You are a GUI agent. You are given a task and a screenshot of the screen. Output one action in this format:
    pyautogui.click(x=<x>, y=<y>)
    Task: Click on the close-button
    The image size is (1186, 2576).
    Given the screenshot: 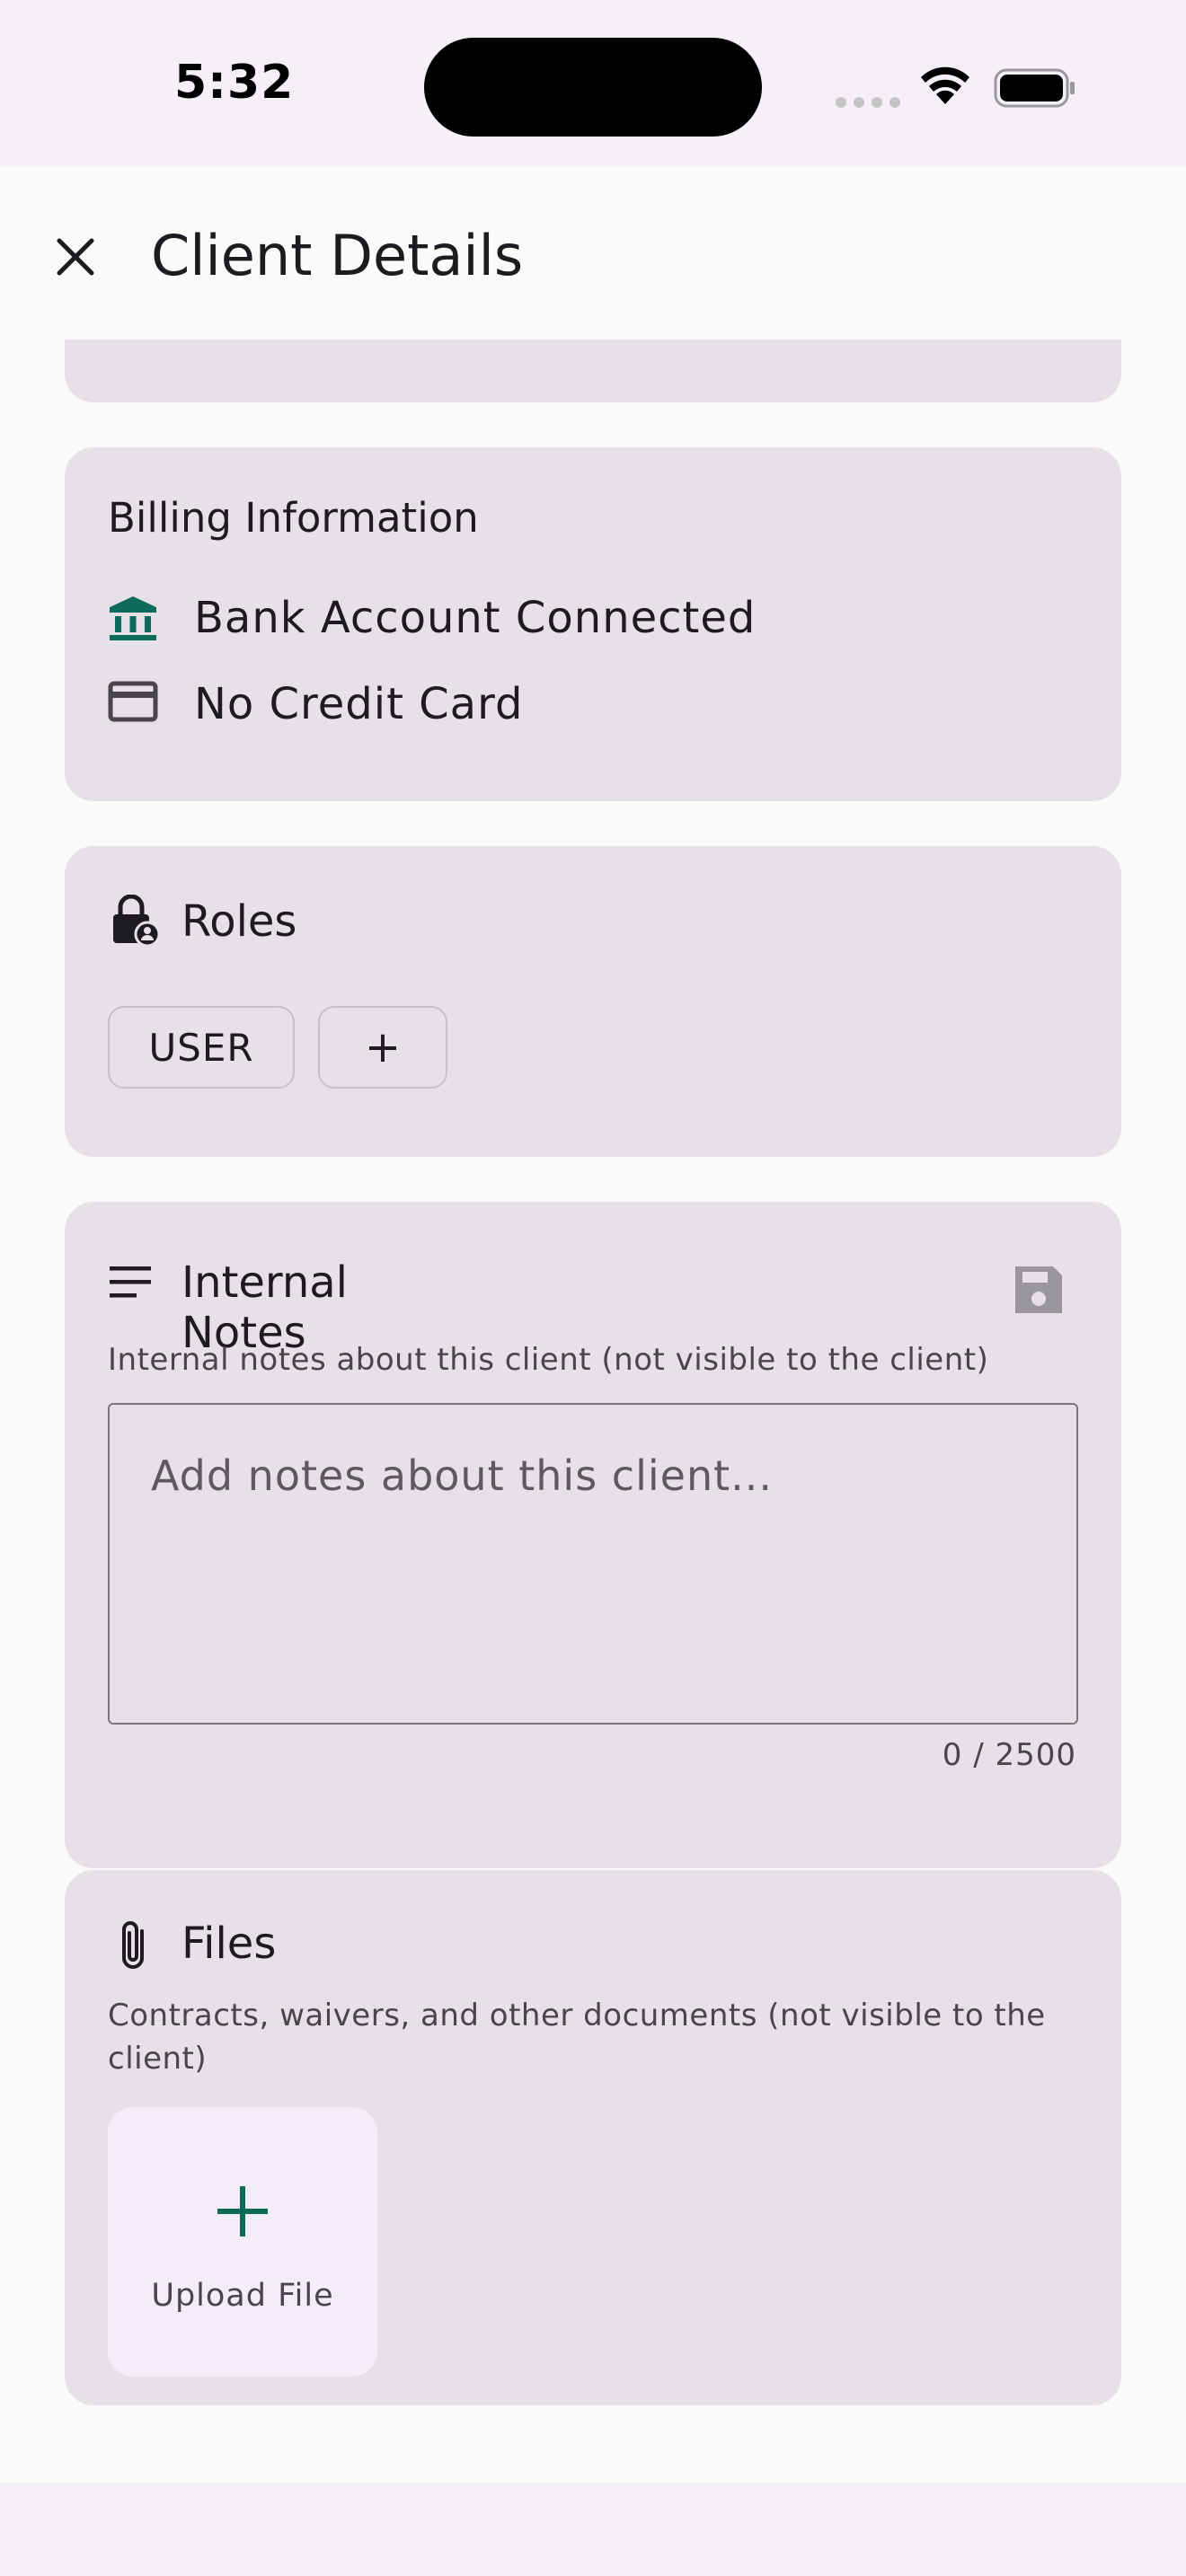 What is the action you would take?
    pyautogui.click(x=75, y=256)
    